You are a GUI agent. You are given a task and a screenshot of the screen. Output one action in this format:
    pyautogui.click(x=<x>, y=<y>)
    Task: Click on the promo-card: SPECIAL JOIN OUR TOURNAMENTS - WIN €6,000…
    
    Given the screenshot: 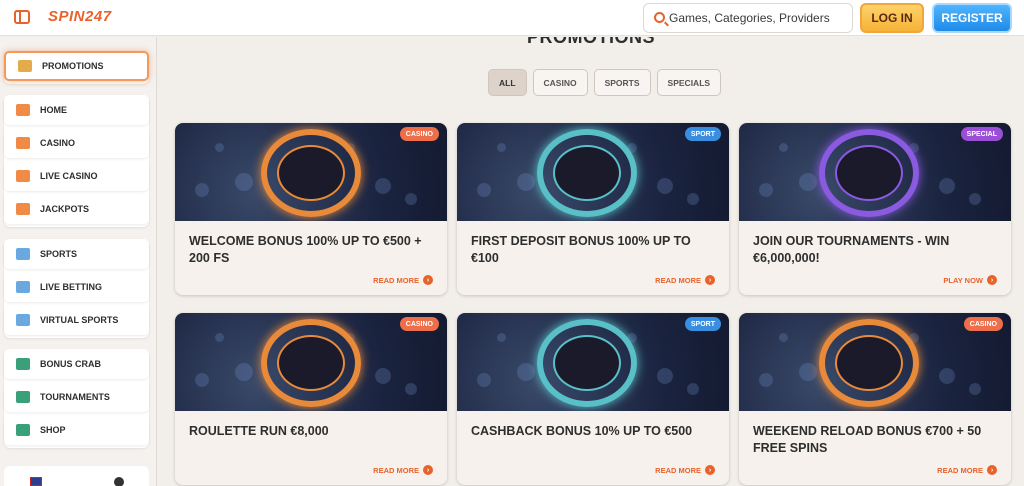 What is the action you would take?
    pyautogui.click(x=875, y=209)
    